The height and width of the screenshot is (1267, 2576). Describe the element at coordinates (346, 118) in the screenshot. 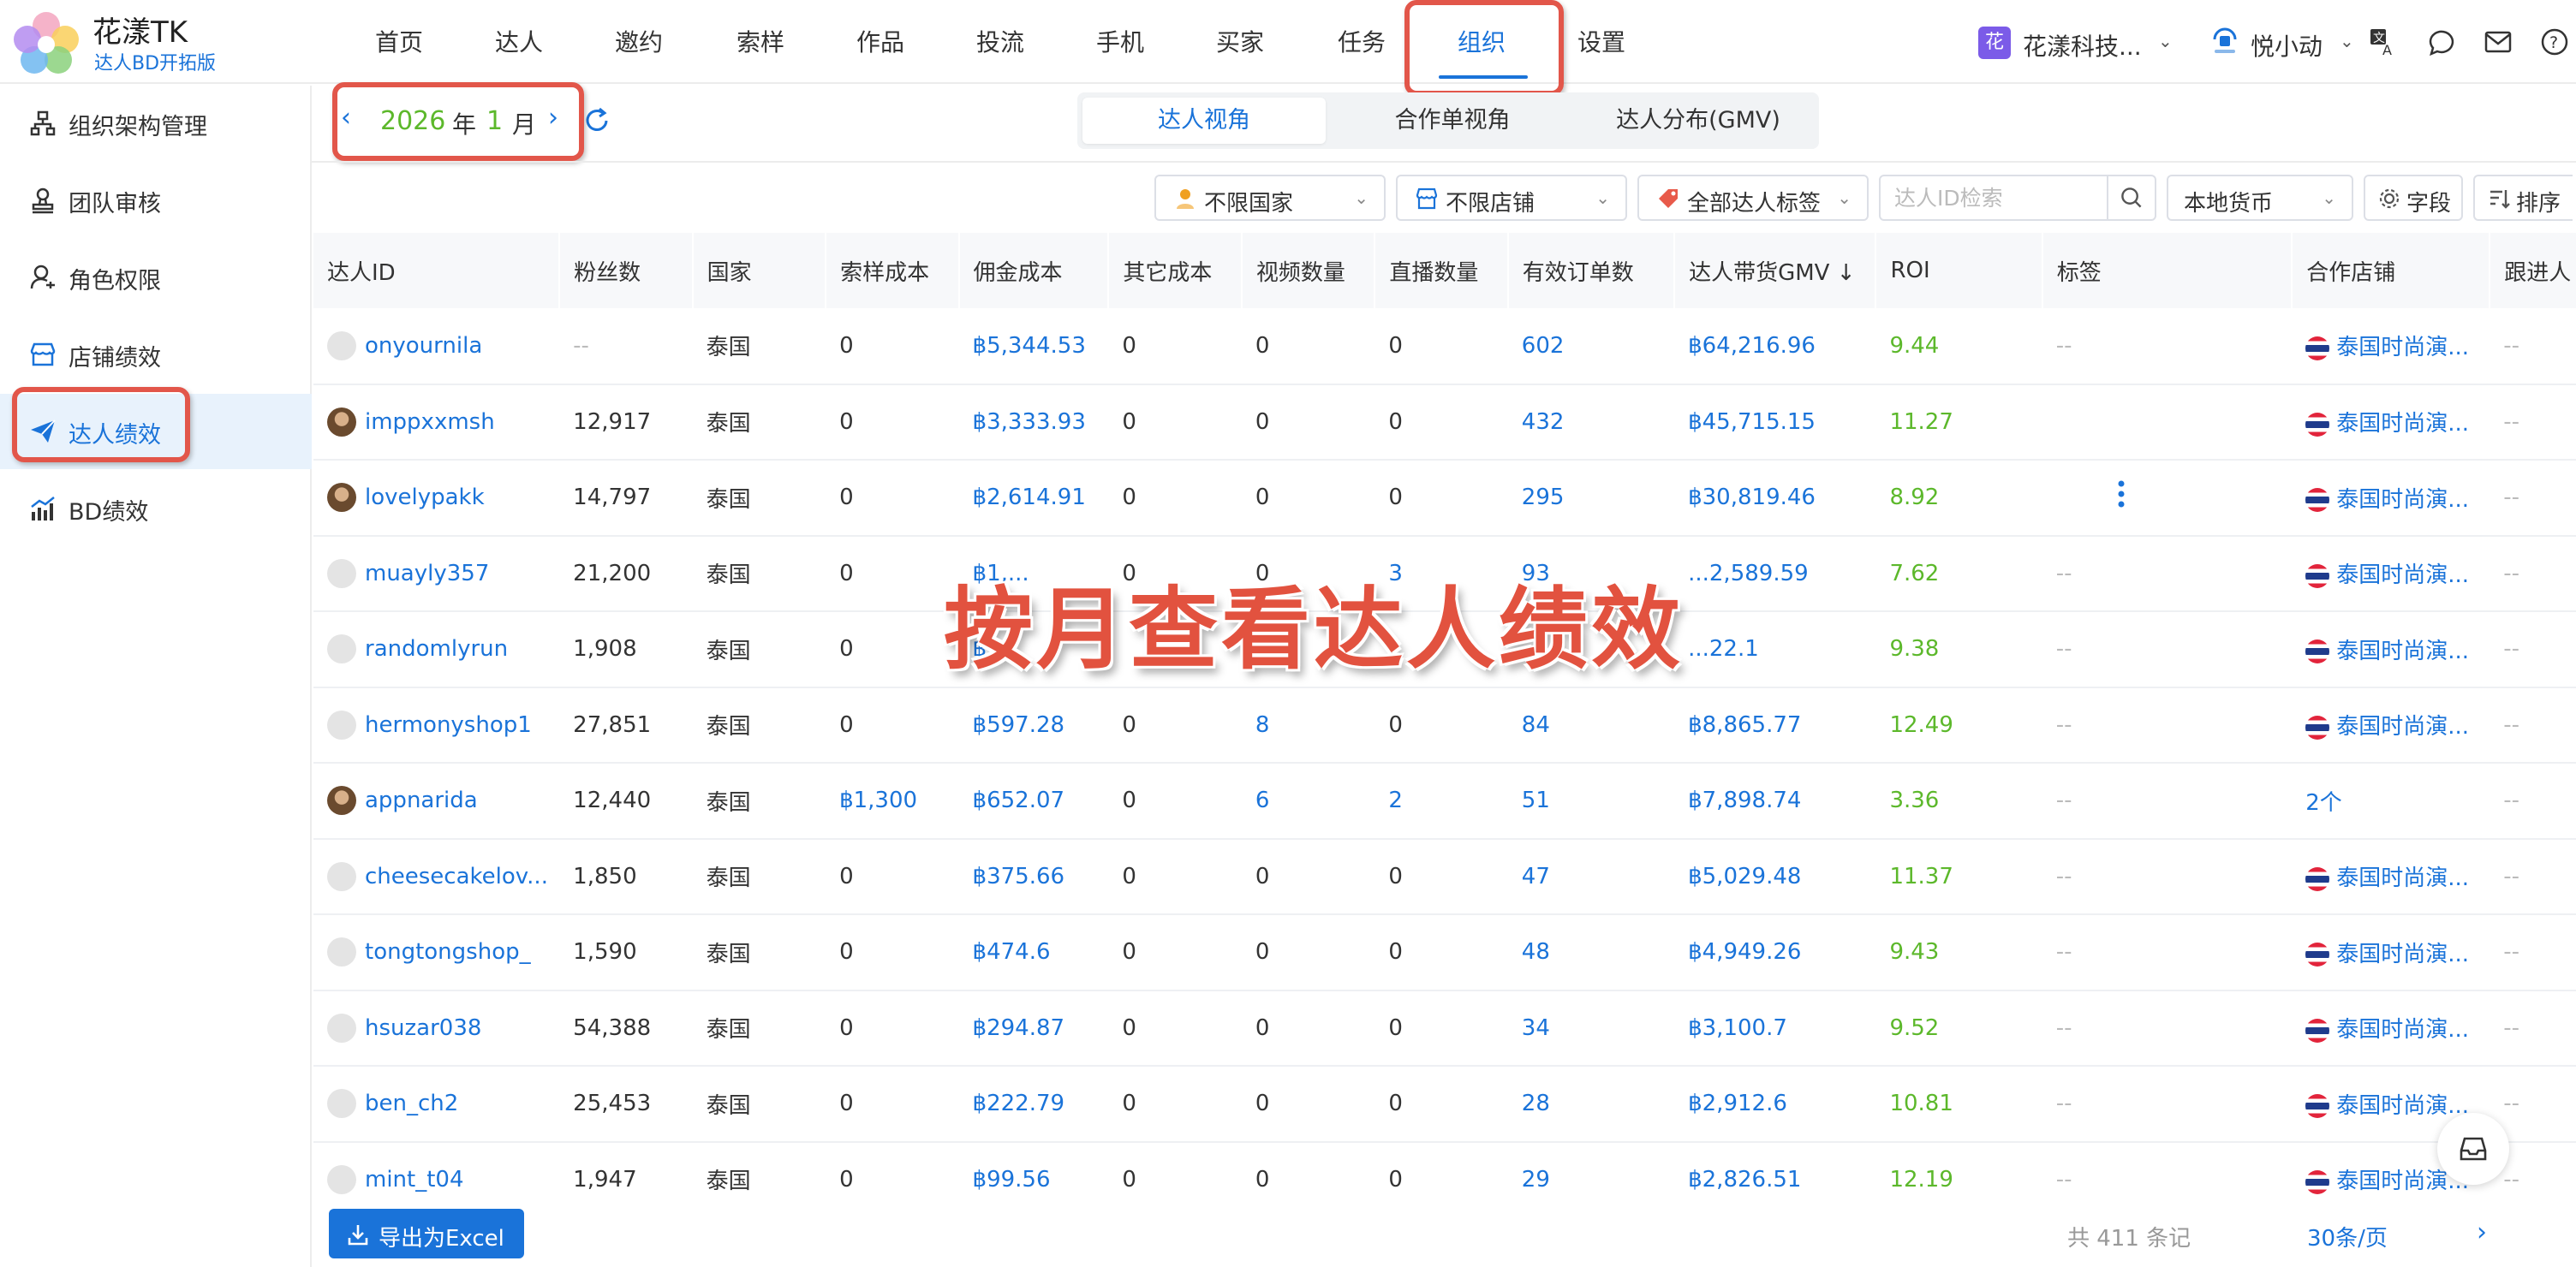

I see `prev-month-chevron-left-icon: ‹` at that location.